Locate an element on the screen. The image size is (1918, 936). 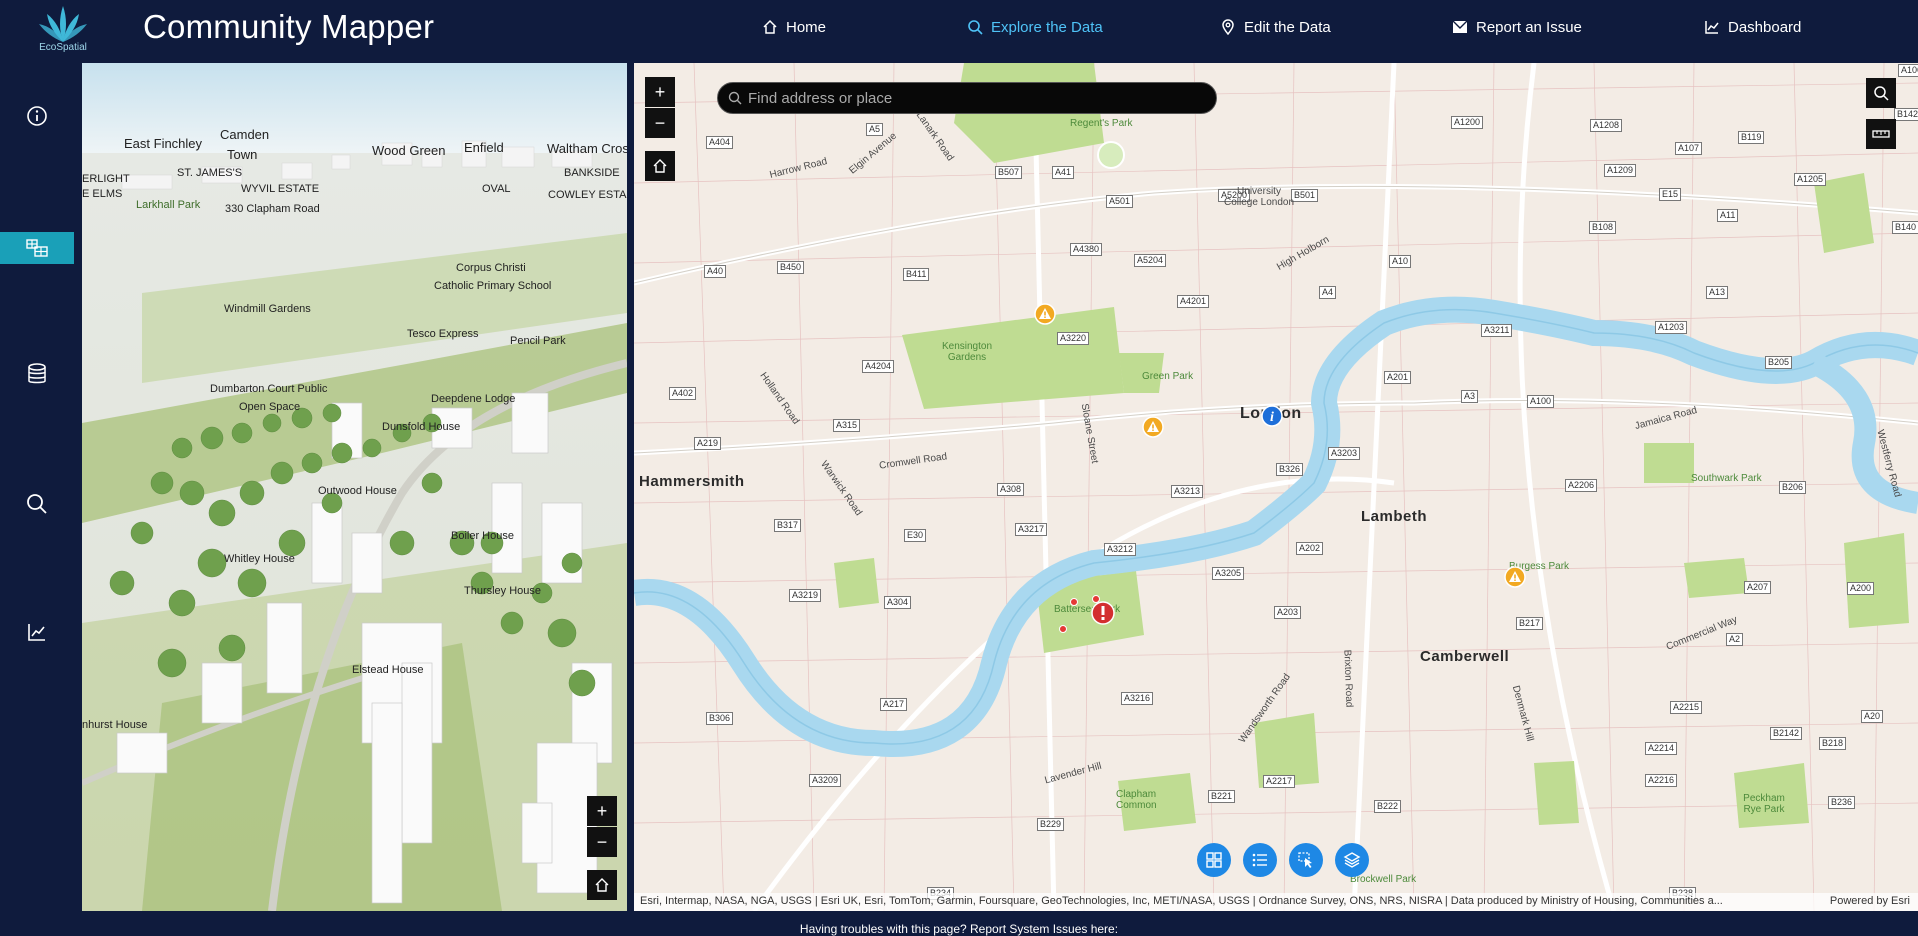
select-features-button is located at coordinates (1306, 860).